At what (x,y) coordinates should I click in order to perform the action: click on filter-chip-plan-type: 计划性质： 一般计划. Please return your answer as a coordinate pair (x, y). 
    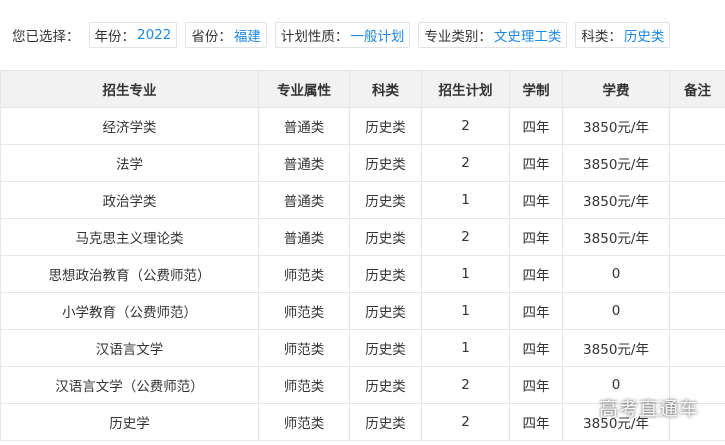
    Looking at the image, I should click on (342, 35).